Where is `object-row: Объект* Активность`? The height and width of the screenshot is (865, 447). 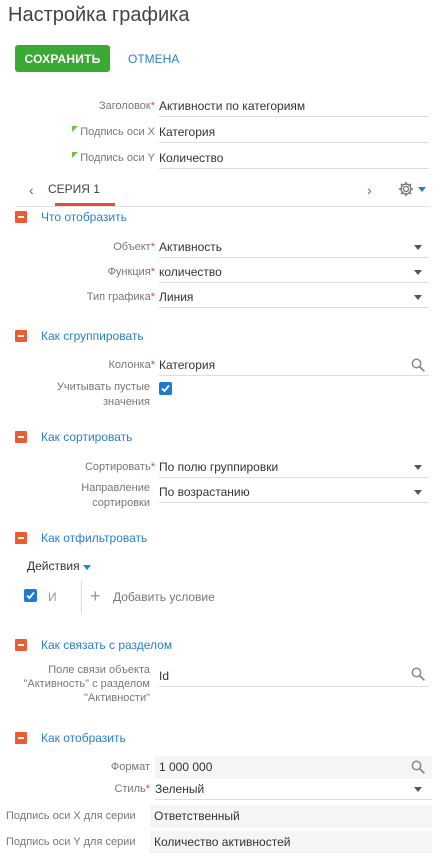
object-row: Объект* Активность is located at coordinates (223, 248).